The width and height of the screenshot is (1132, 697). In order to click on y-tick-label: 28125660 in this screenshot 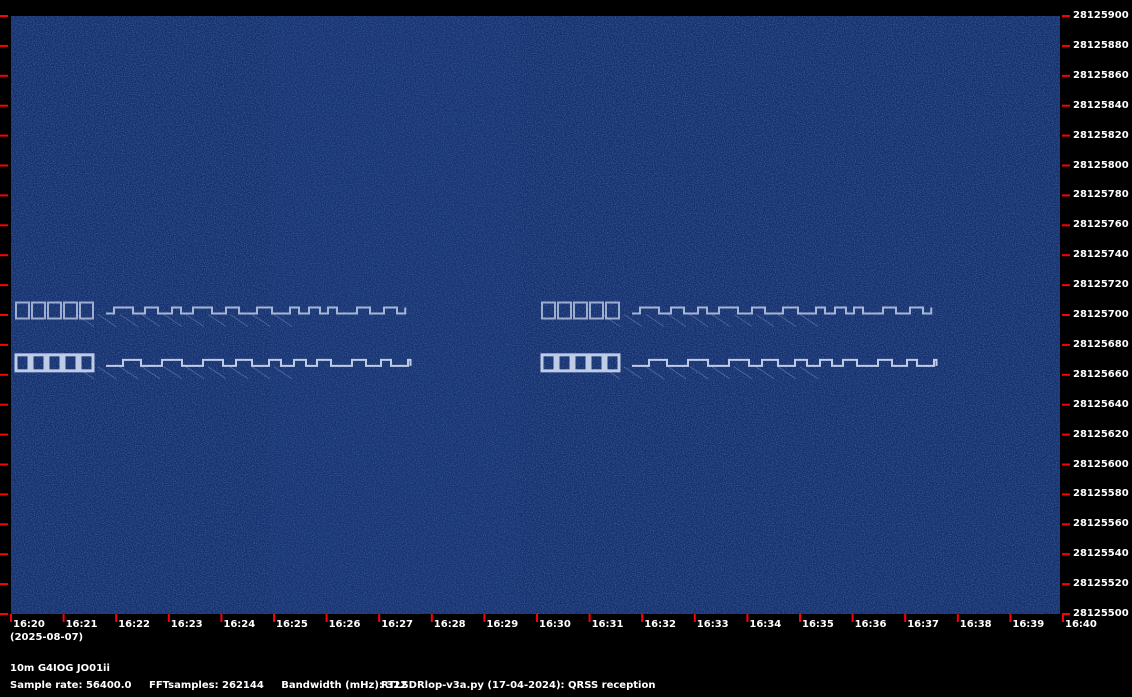, I will do `click(1101, 374)`.